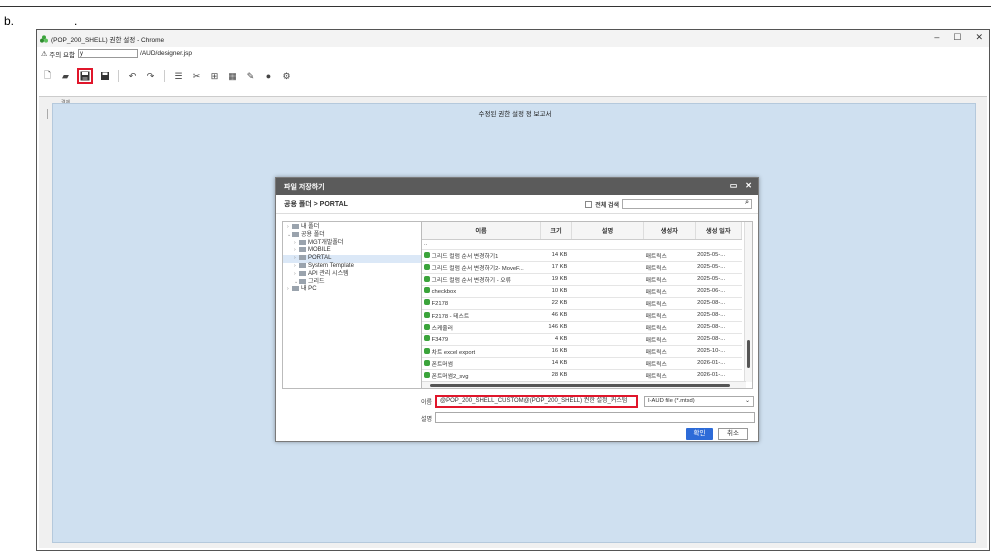  Describe the element at coordinates (589, 204) in the screenshot. I see `full-search-checkbox` at that location.